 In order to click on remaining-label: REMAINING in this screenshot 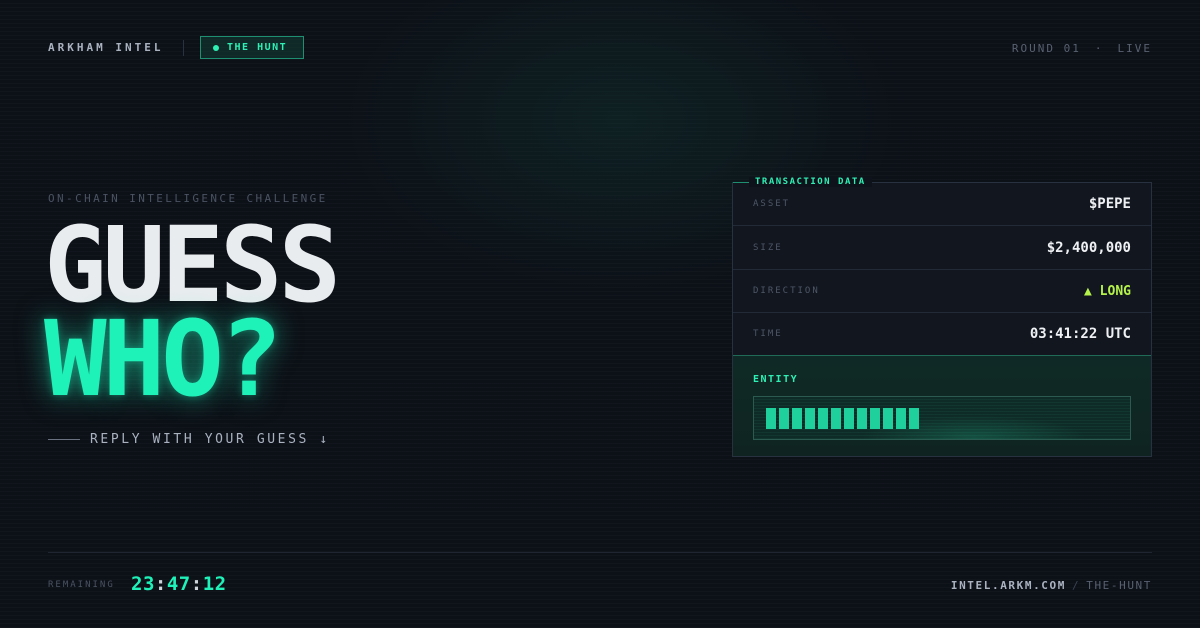, I will do `click(81, 585)`.